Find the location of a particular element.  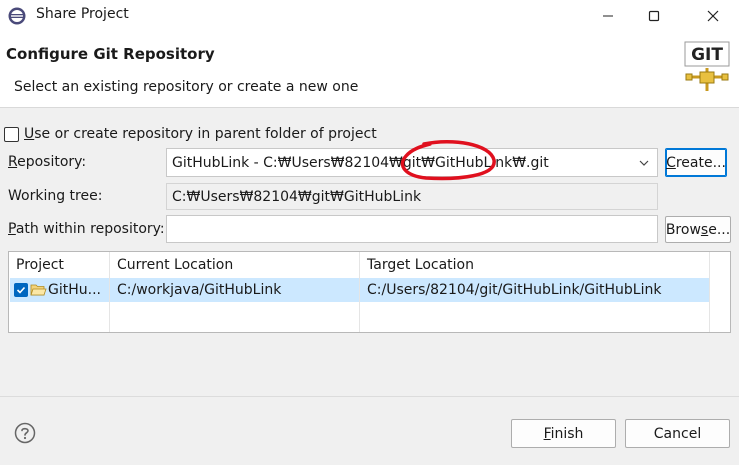

close-button is located at coordinates (713, 15).